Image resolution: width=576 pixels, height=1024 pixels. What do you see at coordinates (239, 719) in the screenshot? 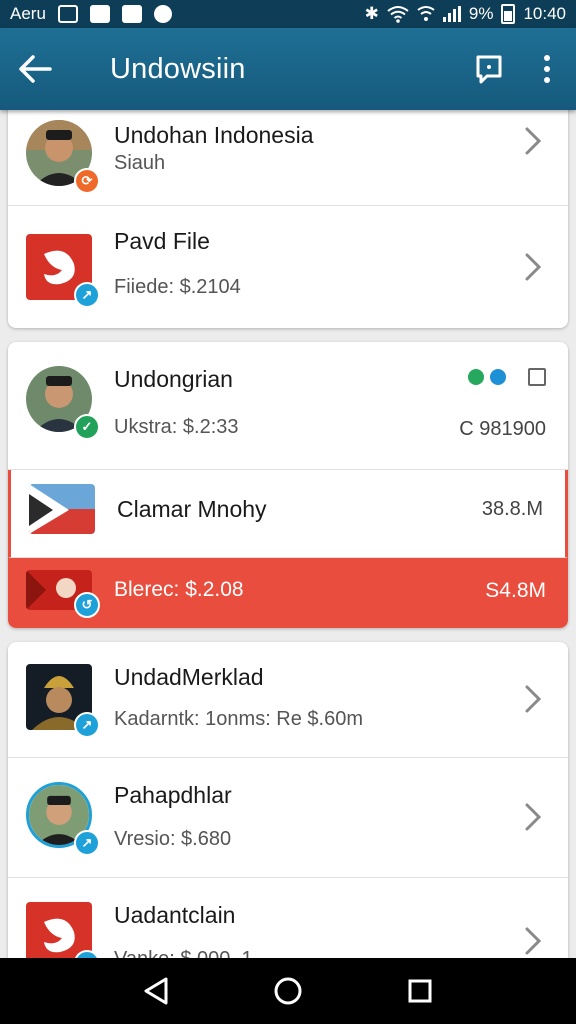
I see `item-subtitle: Kadarntk: 1onms: Re $.60m` at bounding box center [239, 719].